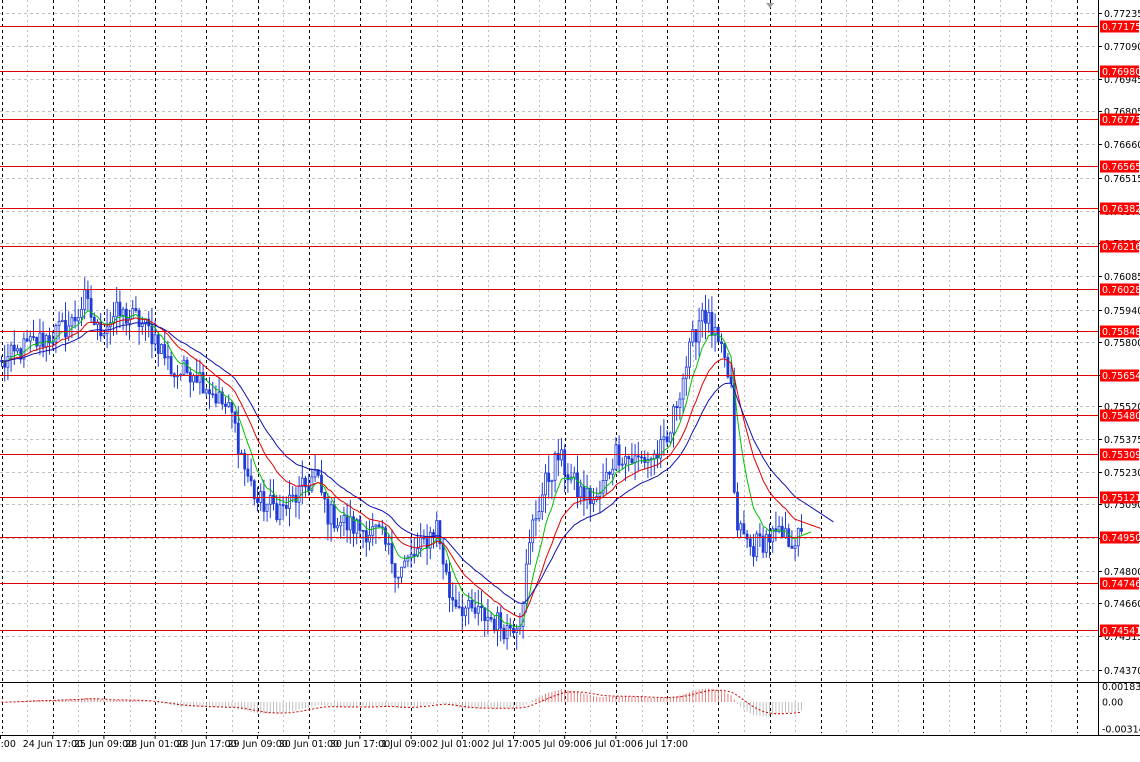 The width and height of the screenshot is (1140, 762). What do you see at coordinates (1112, 703) in the screenshot?
I see `osc-tick-label: 0.00` at bounding box center [1112, 703].